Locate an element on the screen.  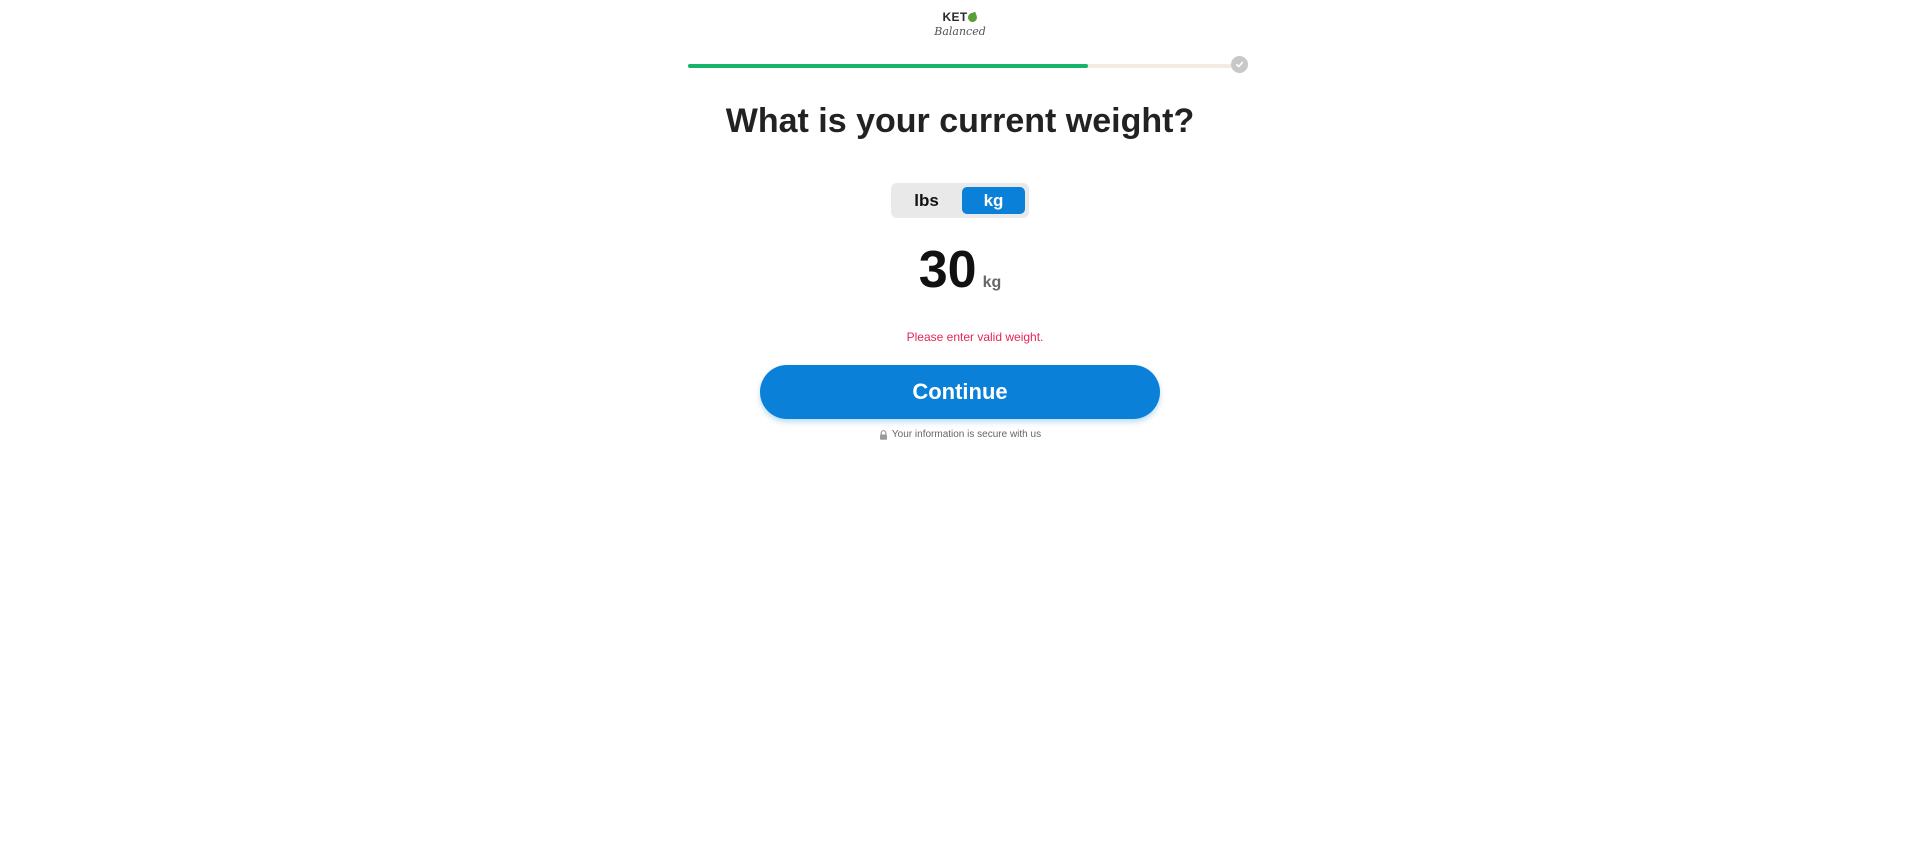
secure-note-group: Your information is secure with us is located at coordinates (960, 434).